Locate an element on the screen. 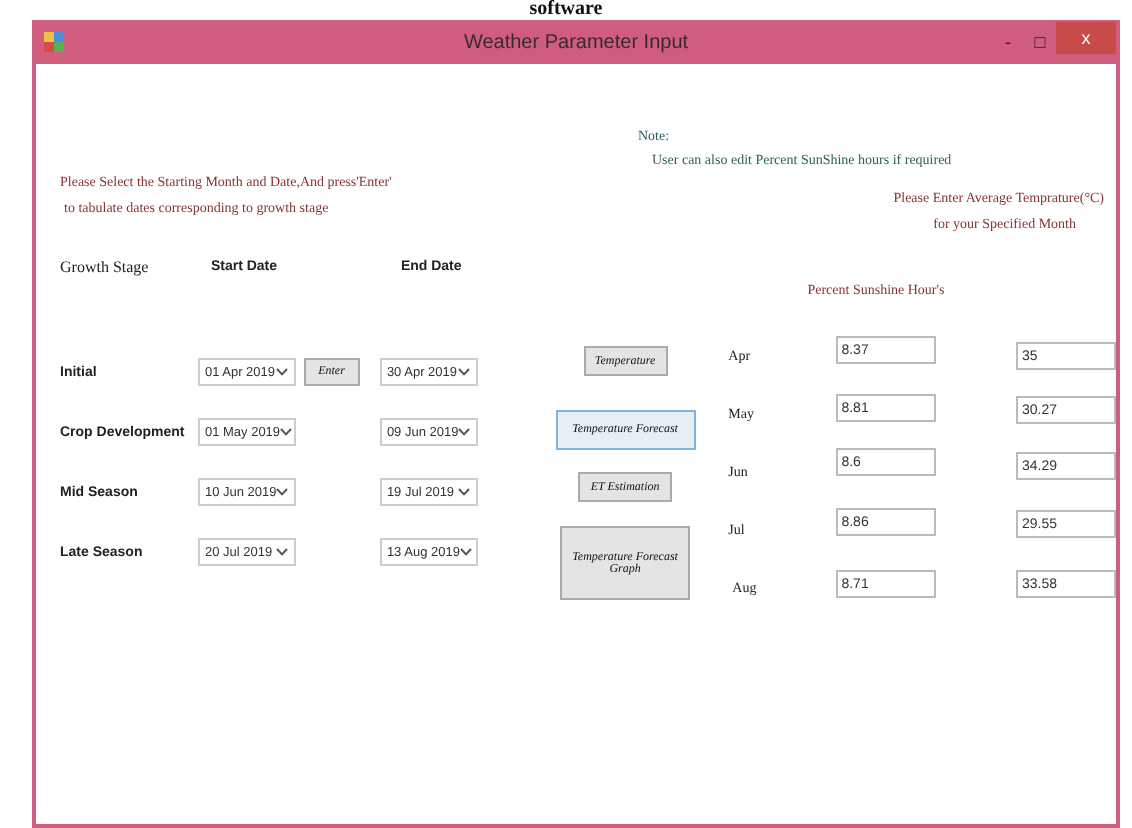 The height and width of the screenshot is (828, 1132). column-header: Growth Stage is located at coordinates (105, 268).